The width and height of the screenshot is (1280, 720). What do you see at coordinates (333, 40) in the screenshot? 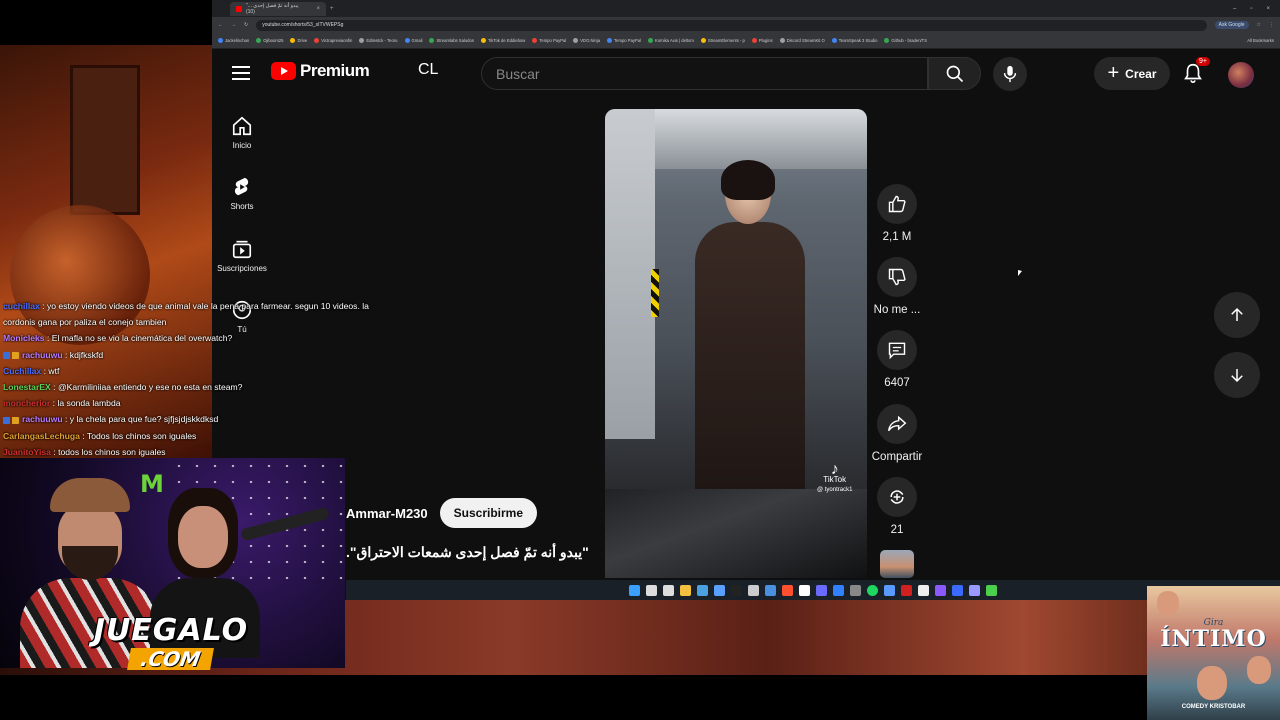
I see `bookmark-item: Victrapreviaonfin` at bounding box center [333, 40].